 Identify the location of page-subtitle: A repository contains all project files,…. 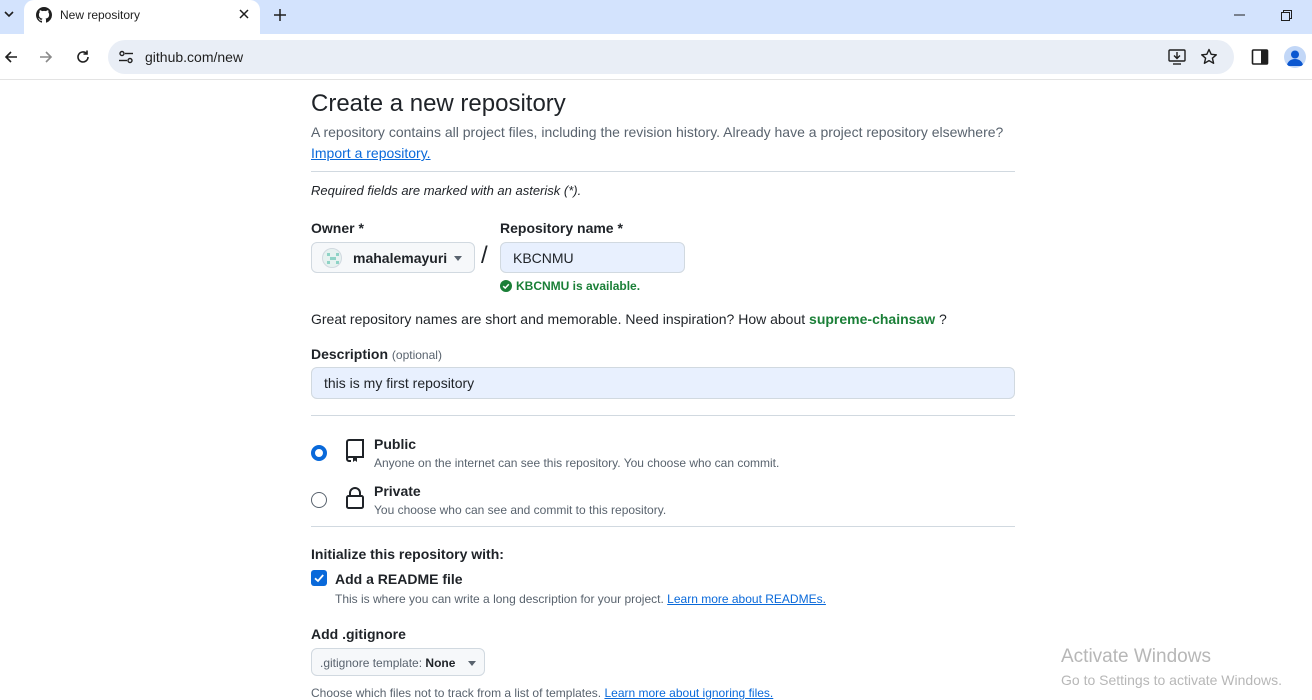
(657, 132).